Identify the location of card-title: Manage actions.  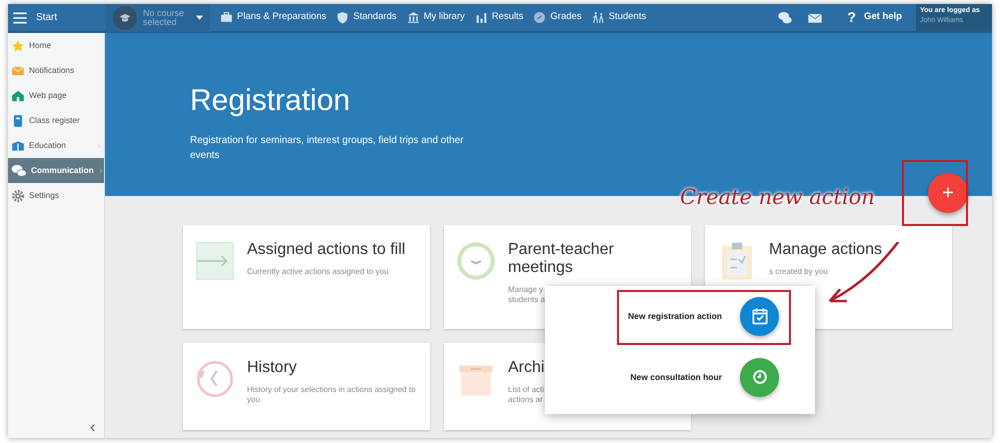
(825, 250).